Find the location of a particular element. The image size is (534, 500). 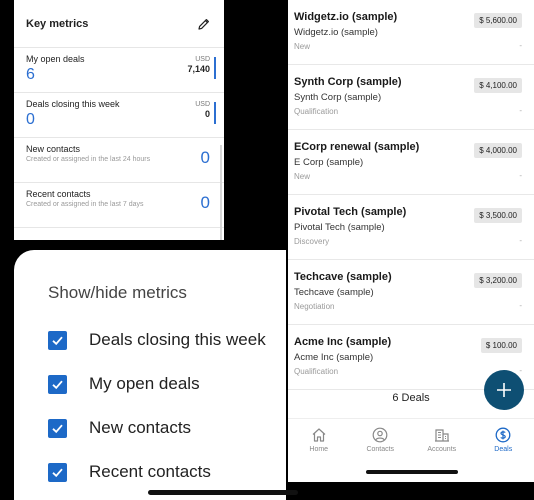

key-metrics-title: Key metrics is located at coordinates (57, 23).